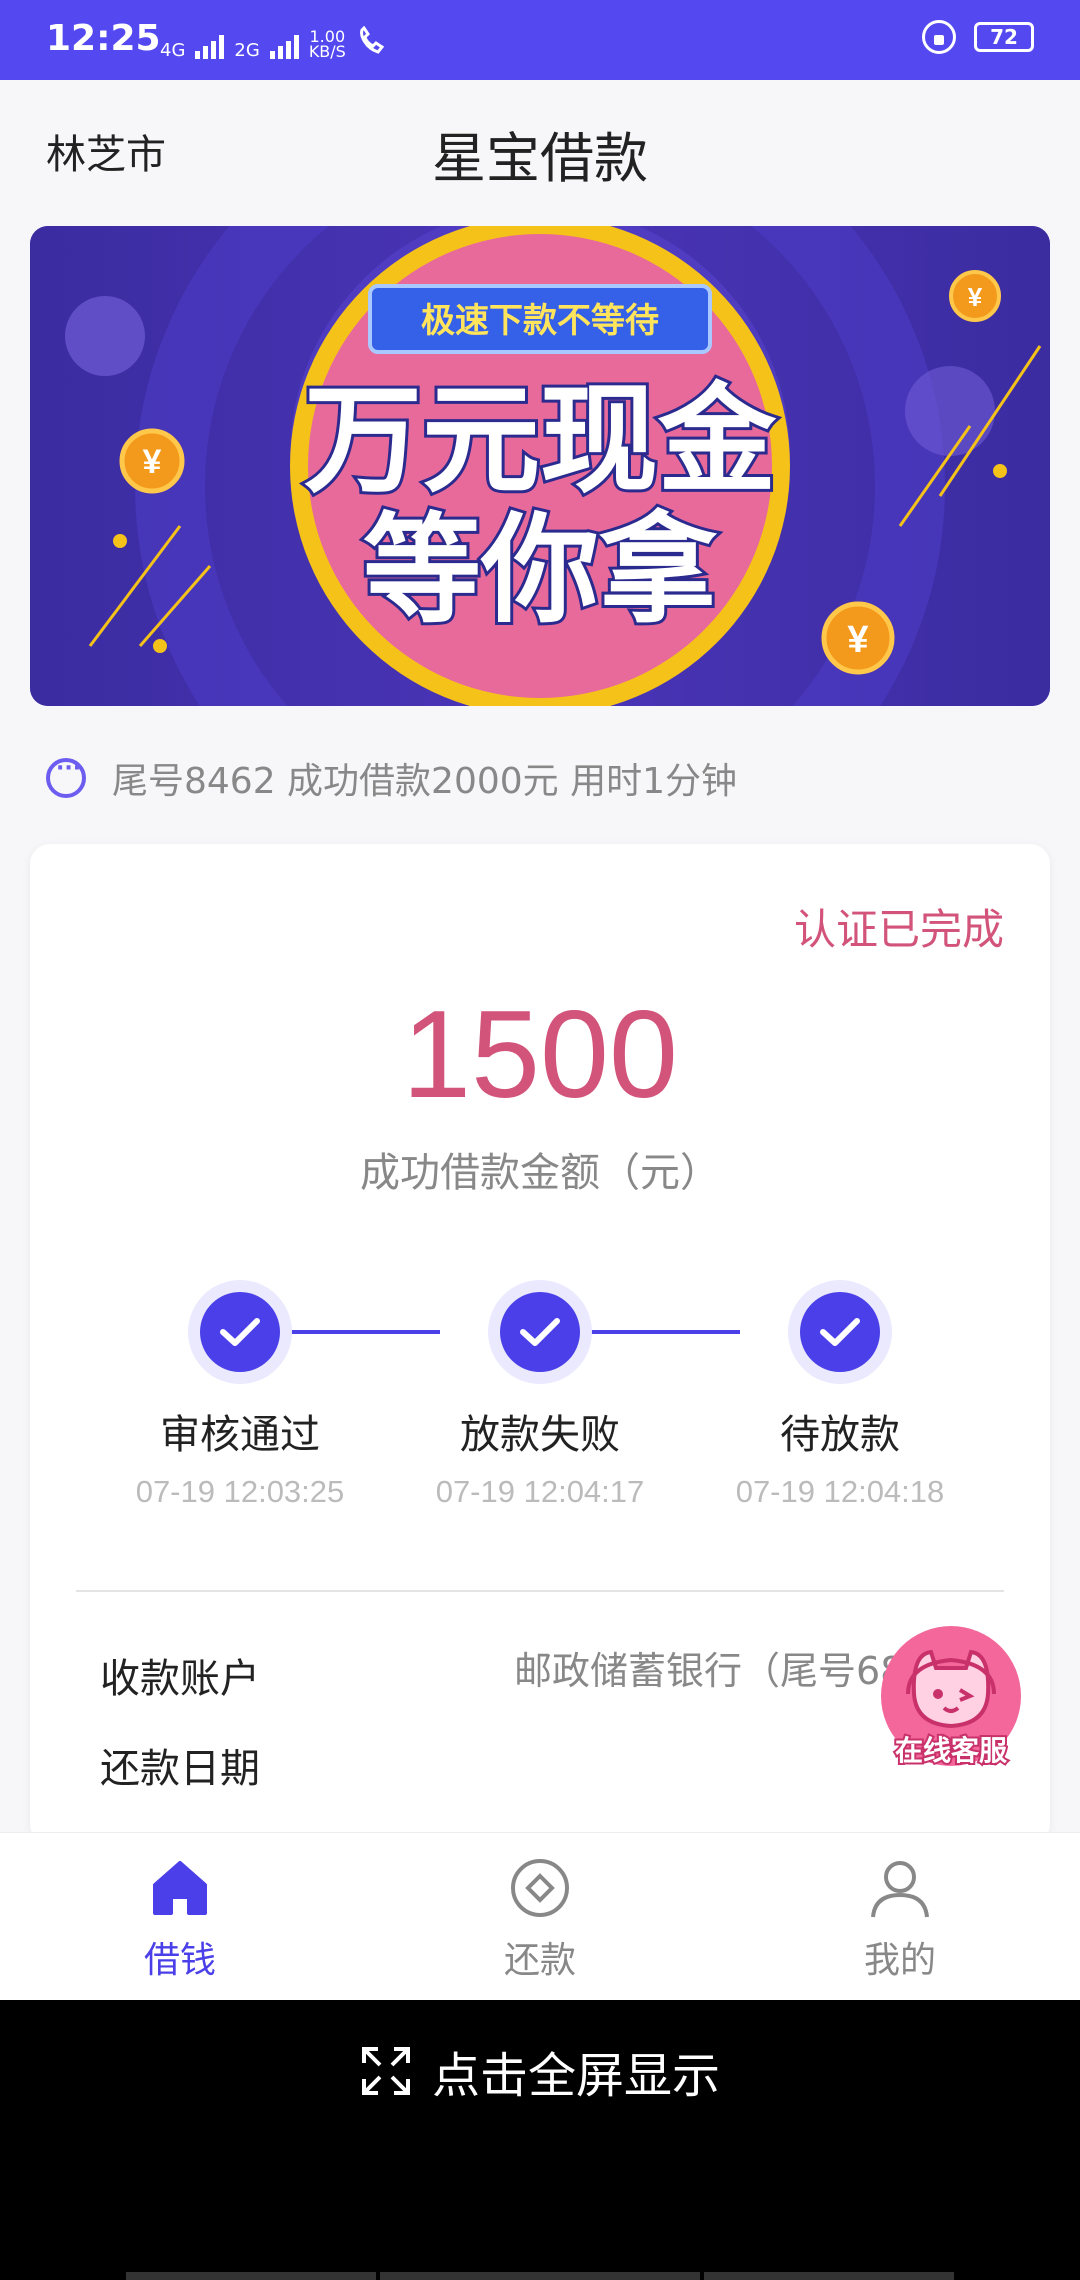 This screenshot has height=2280, width=1080. What do you see at coordinates (540, 1888) in the screenshot?
I see `repay-icon` at bounding box center [540, 1888].